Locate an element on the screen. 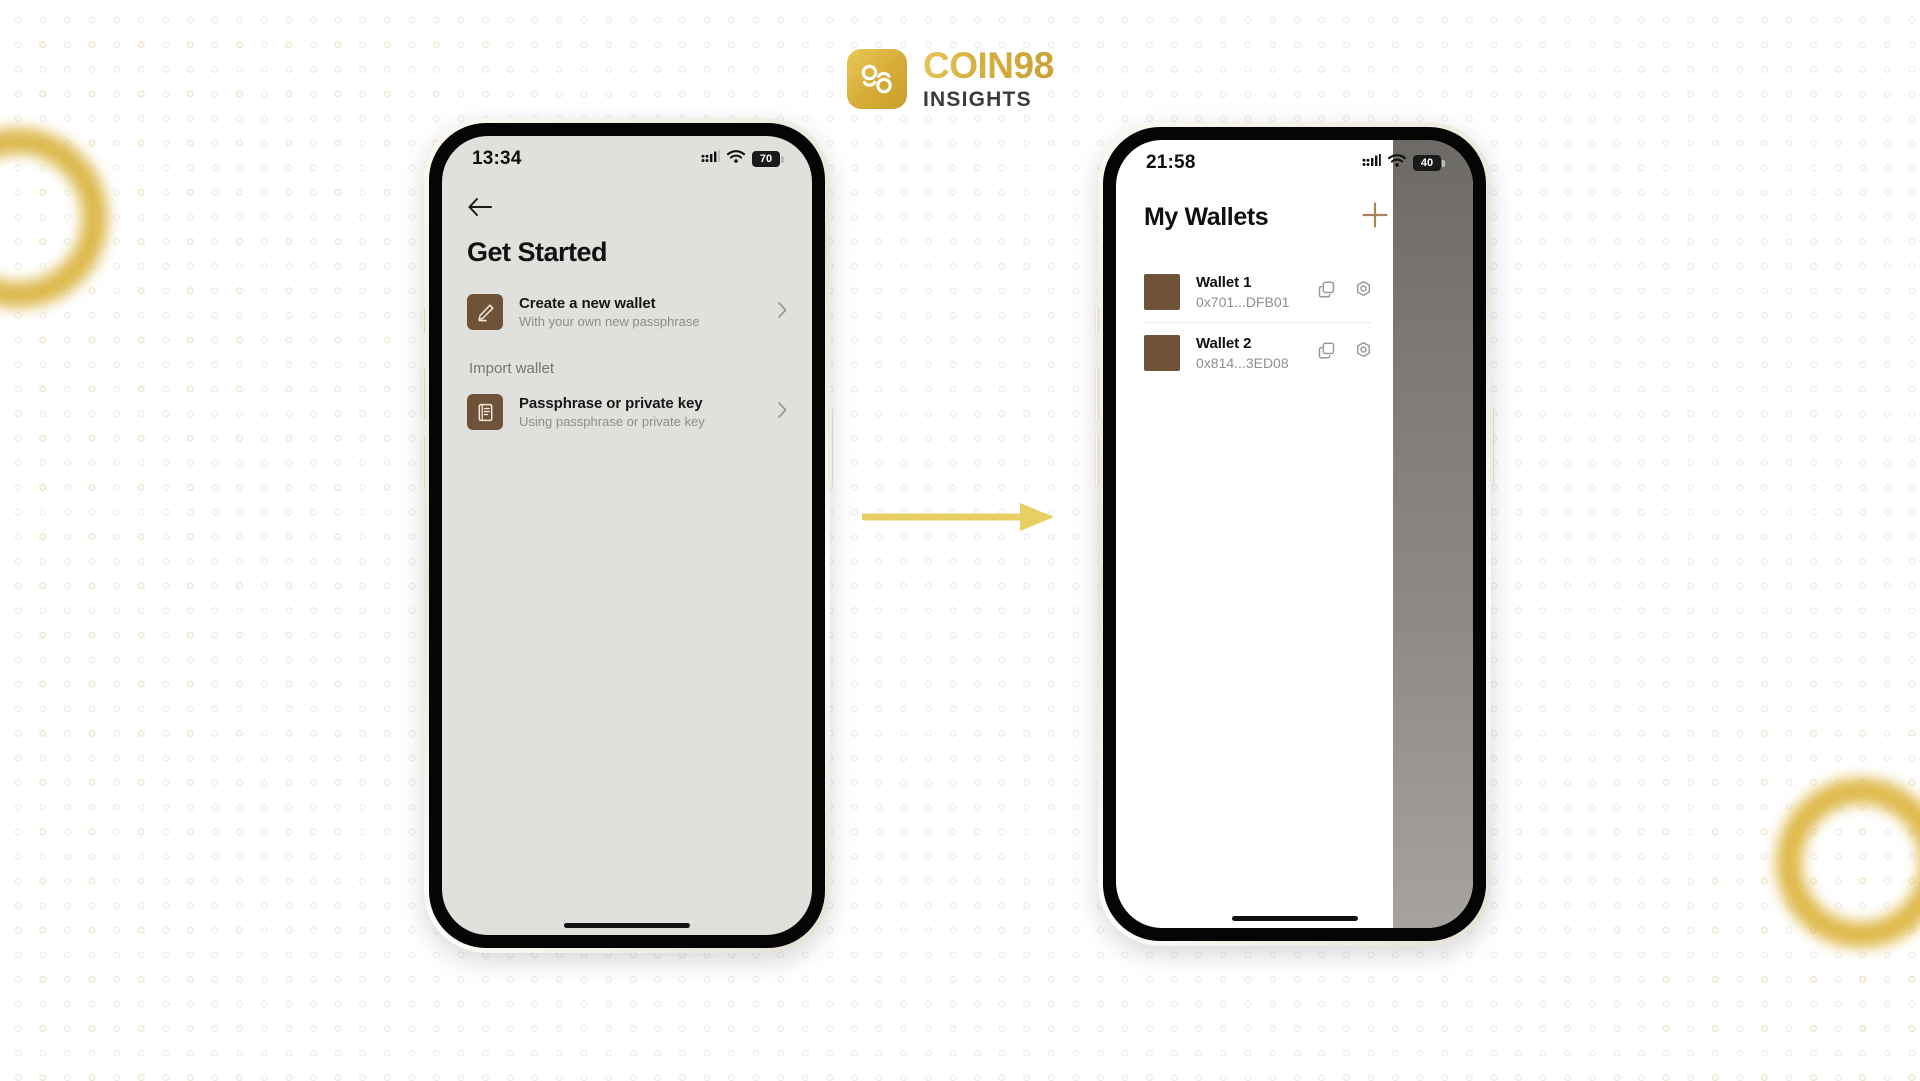 This screenshot has height=1081, width=1920. back-arrow-icon is located at coordinates (480, 209).